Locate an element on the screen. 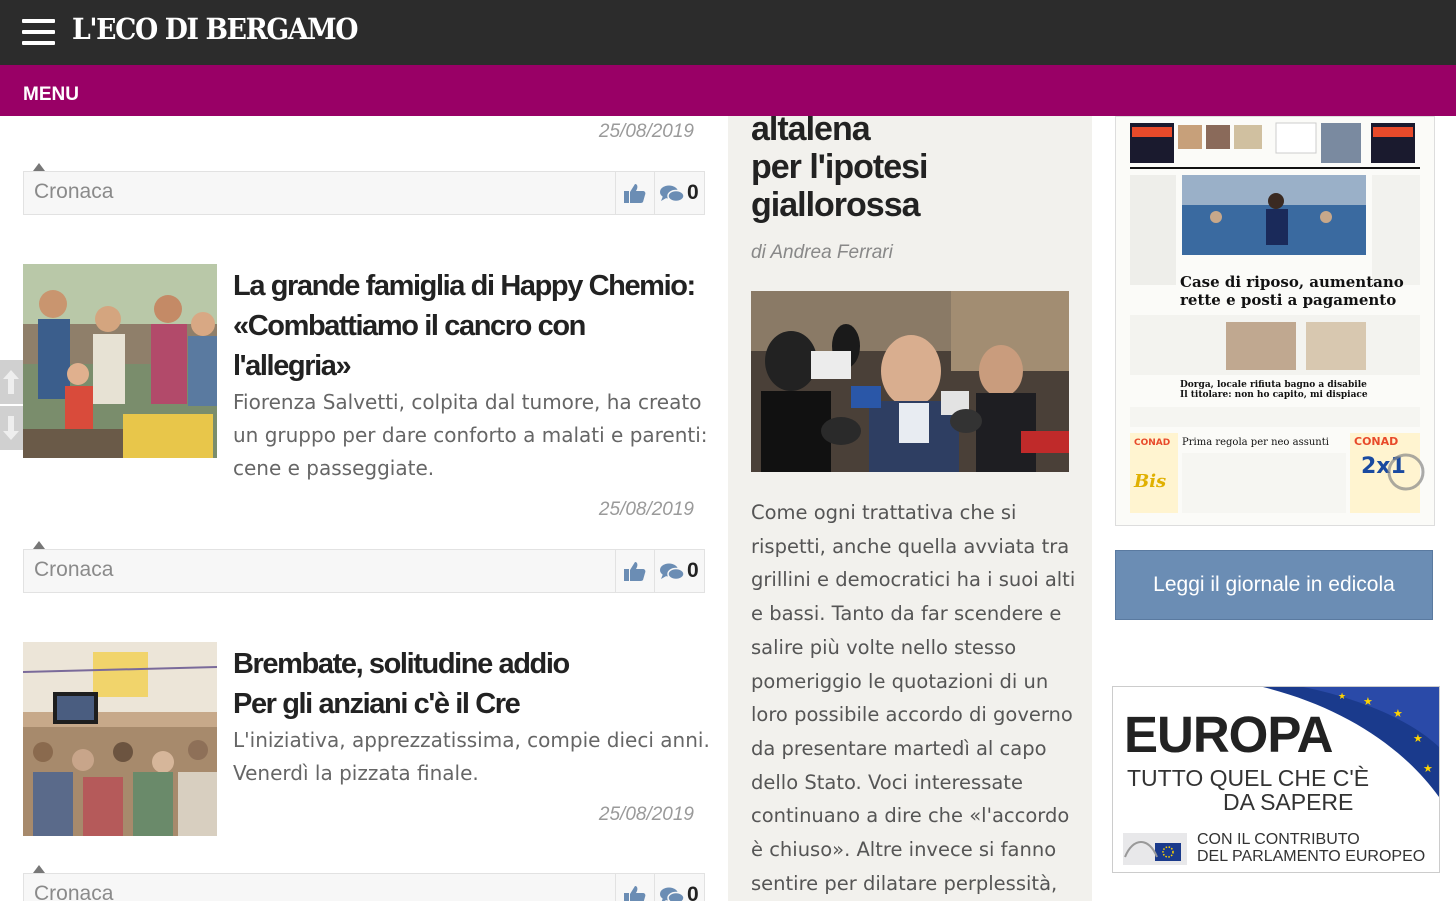  scroll-down-button is located at coordinates (11, 428).